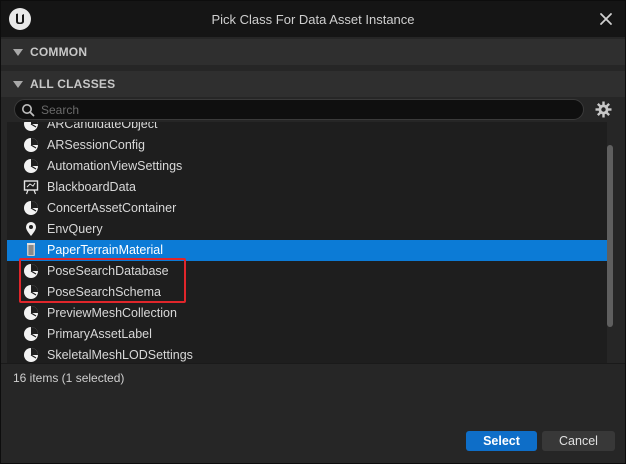 The width and height of the screenshot is (626, 464). What do you see at coordinates (104, 292) in the screenshot?
I see `class-list-item-label: PoseSearchSchema` at bounding box center [104, 292].